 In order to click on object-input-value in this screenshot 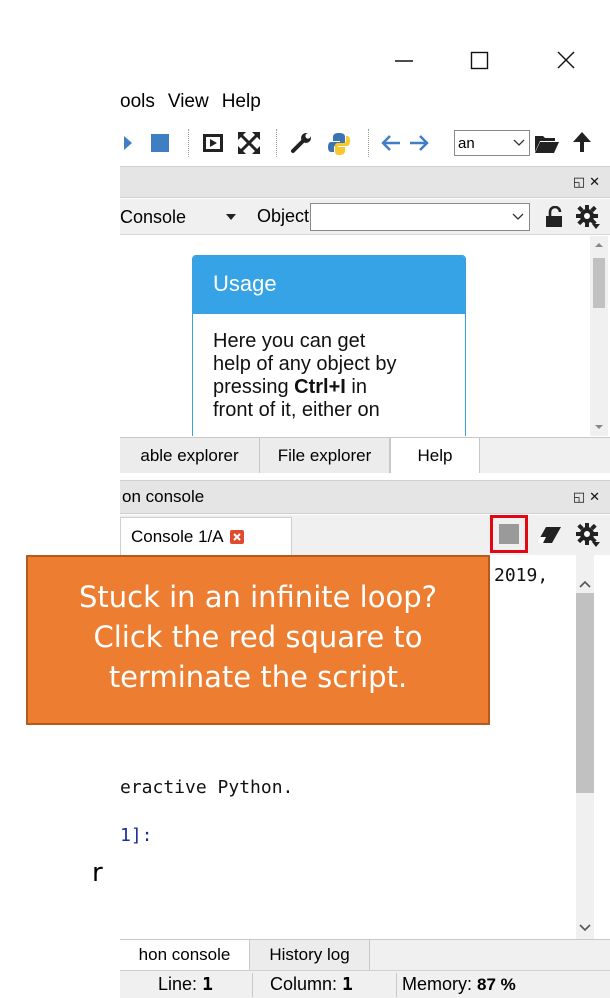, I will do `click(312, 212)`.